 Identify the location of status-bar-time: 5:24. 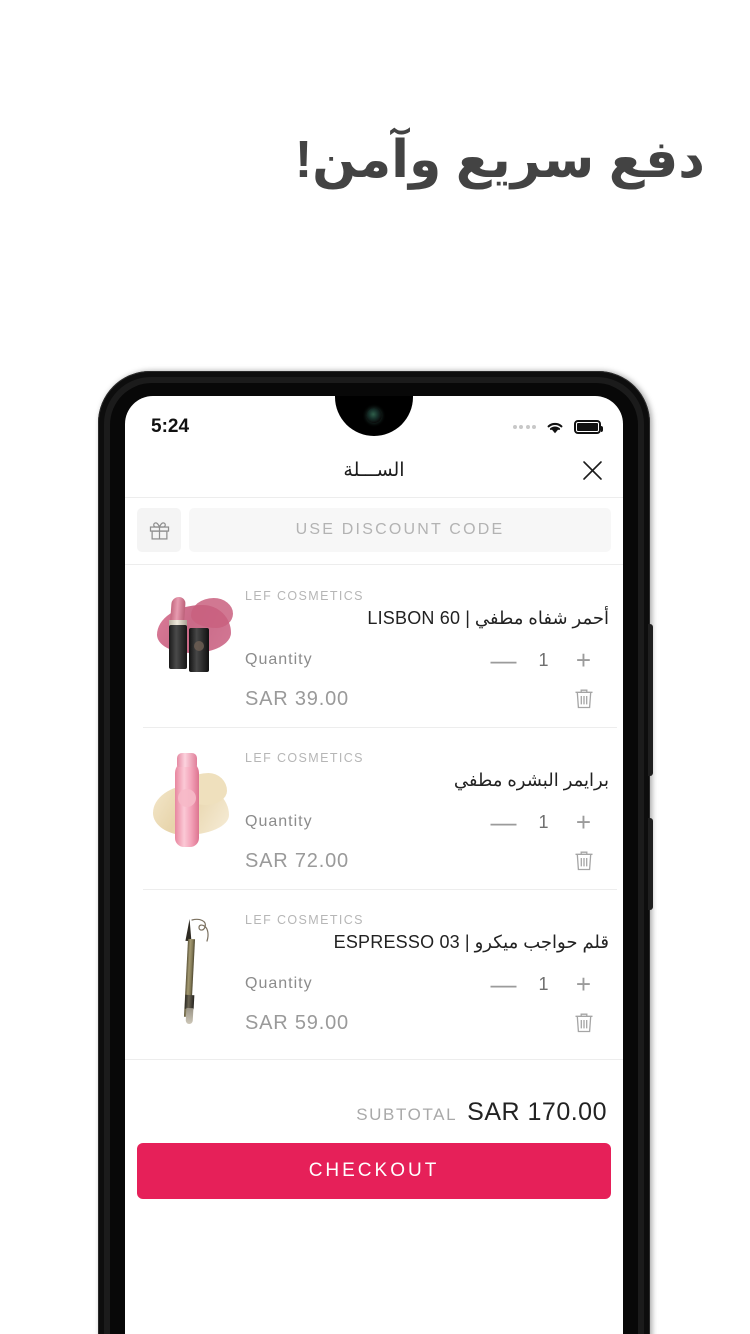
(170, 426).